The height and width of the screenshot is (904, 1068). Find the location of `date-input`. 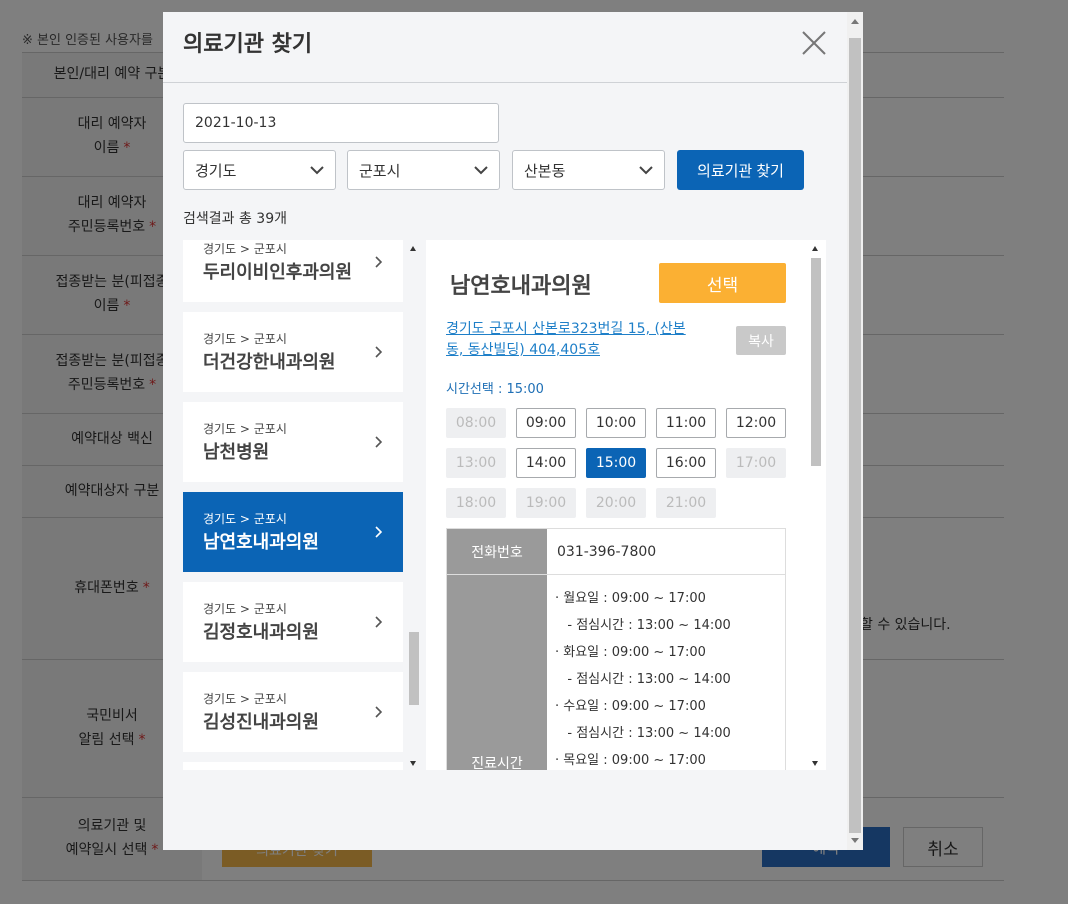

date-input is located at coordinates (341, 123).